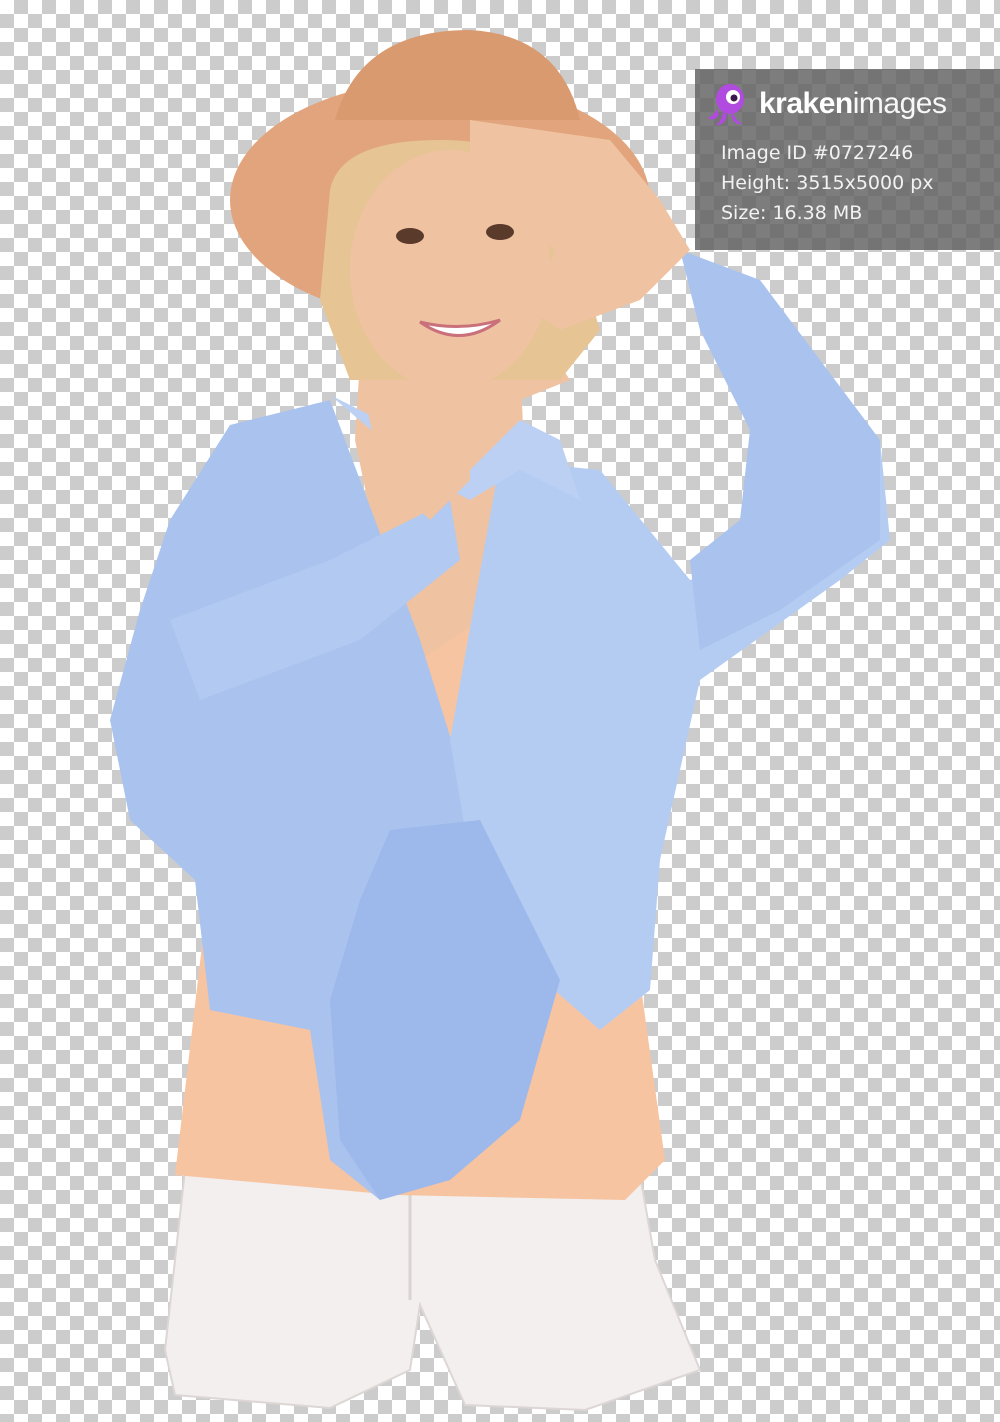  I want to click on kraken-octopus-icon, so click(725, 105).